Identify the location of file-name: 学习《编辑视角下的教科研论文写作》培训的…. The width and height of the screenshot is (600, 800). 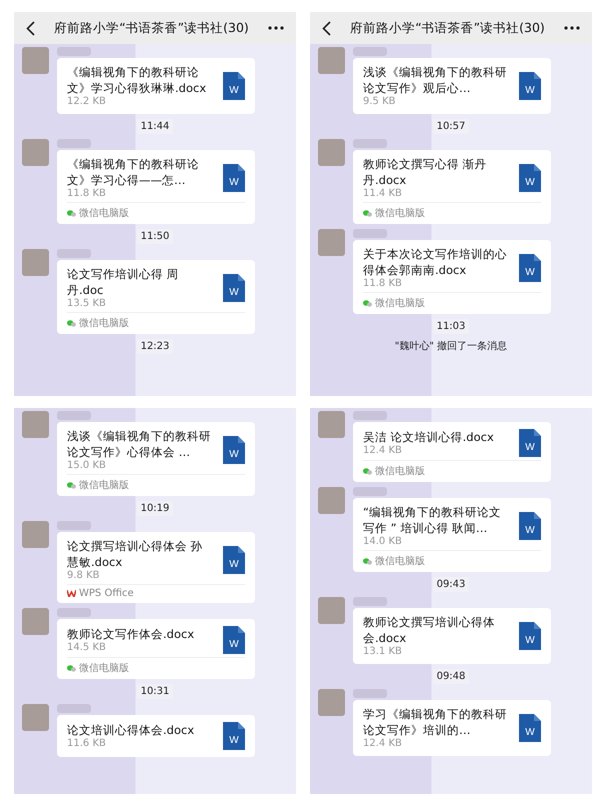
(435, 722).